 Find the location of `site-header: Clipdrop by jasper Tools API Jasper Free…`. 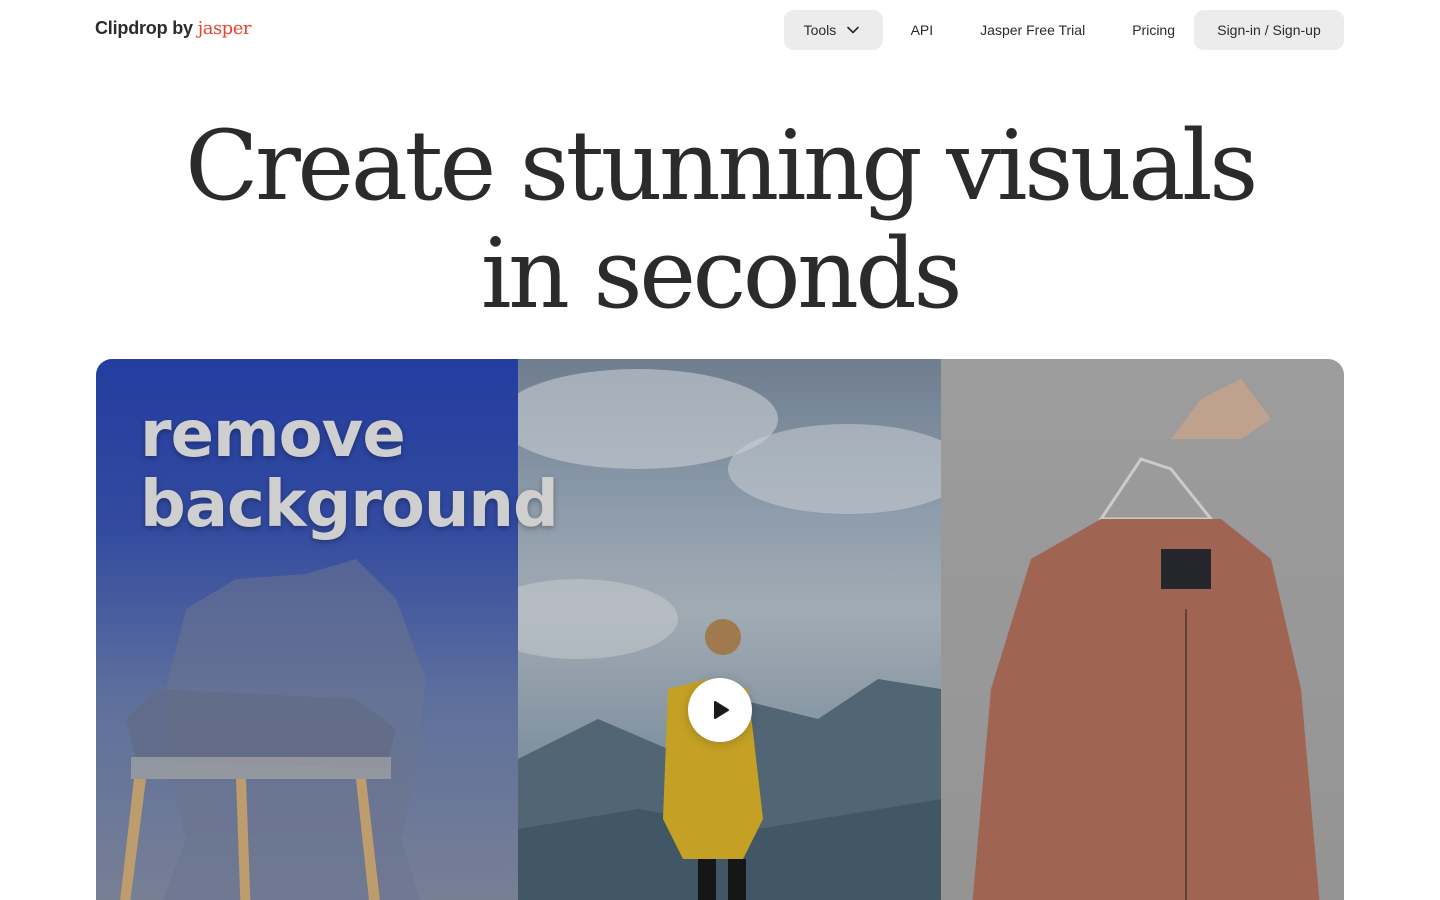

site-header: Clipdrop by jasper Tools API Jasper Free… is located at coordinates (720, 30).